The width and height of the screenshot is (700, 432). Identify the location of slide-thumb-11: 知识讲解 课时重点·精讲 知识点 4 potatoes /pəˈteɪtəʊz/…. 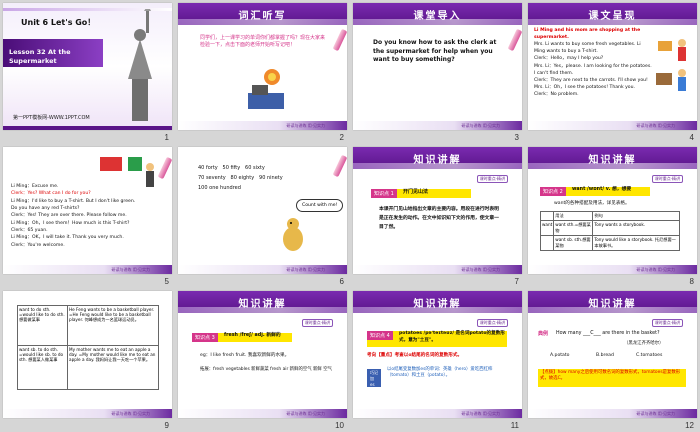
(437, 360).